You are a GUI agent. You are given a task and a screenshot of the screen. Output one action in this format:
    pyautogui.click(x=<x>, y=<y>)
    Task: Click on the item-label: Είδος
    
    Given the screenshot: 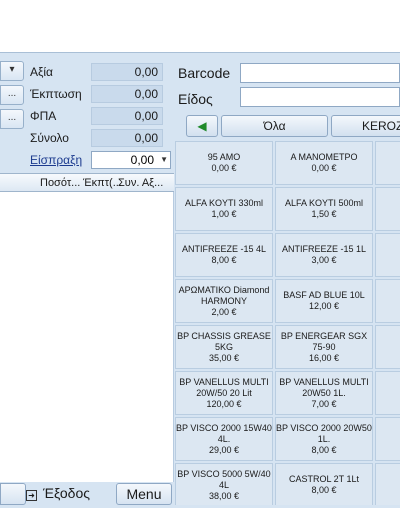 What is the action you would take?
    pyautogui.click(x=195, y=99)
    